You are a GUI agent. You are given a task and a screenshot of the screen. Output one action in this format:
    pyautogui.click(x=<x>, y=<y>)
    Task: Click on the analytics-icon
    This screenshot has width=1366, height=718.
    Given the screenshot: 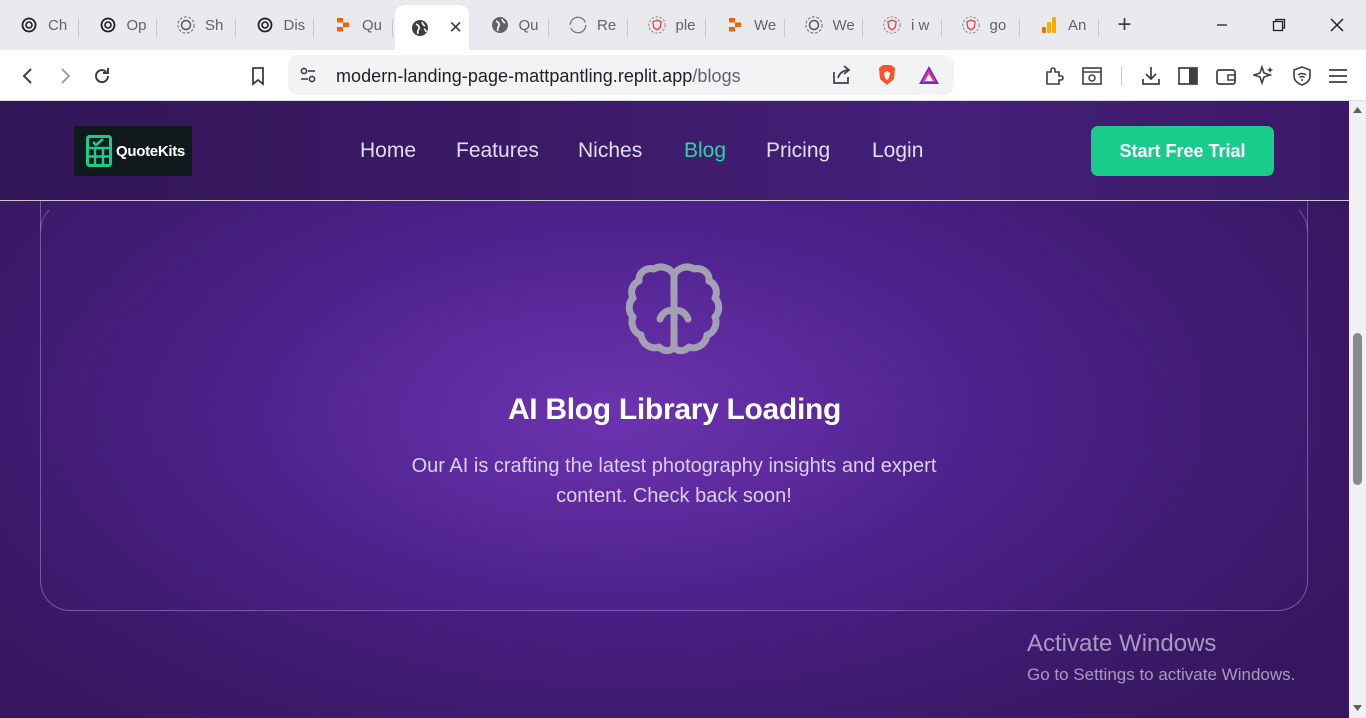 What is the action you would take?
    pyautogui.click(x=1049, y=25)
    